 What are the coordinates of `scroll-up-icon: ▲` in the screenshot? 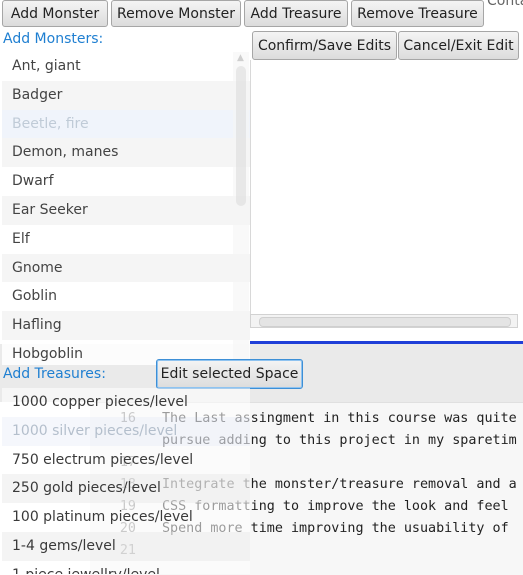 It's located at (240, 58).